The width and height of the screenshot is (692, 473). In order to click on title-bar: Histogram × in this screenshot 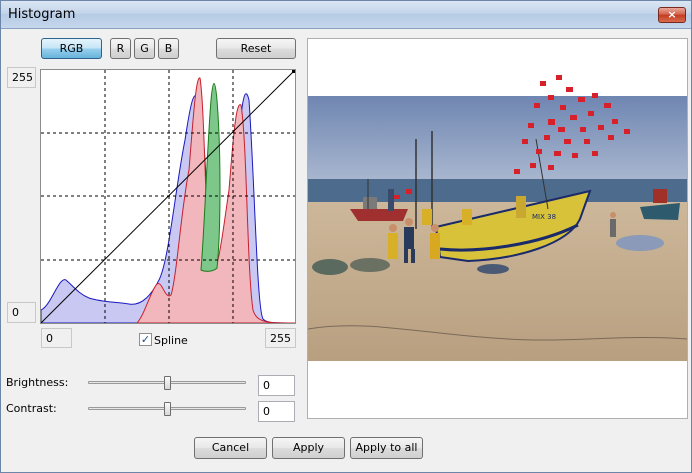, I will do `click(346, 15)`.